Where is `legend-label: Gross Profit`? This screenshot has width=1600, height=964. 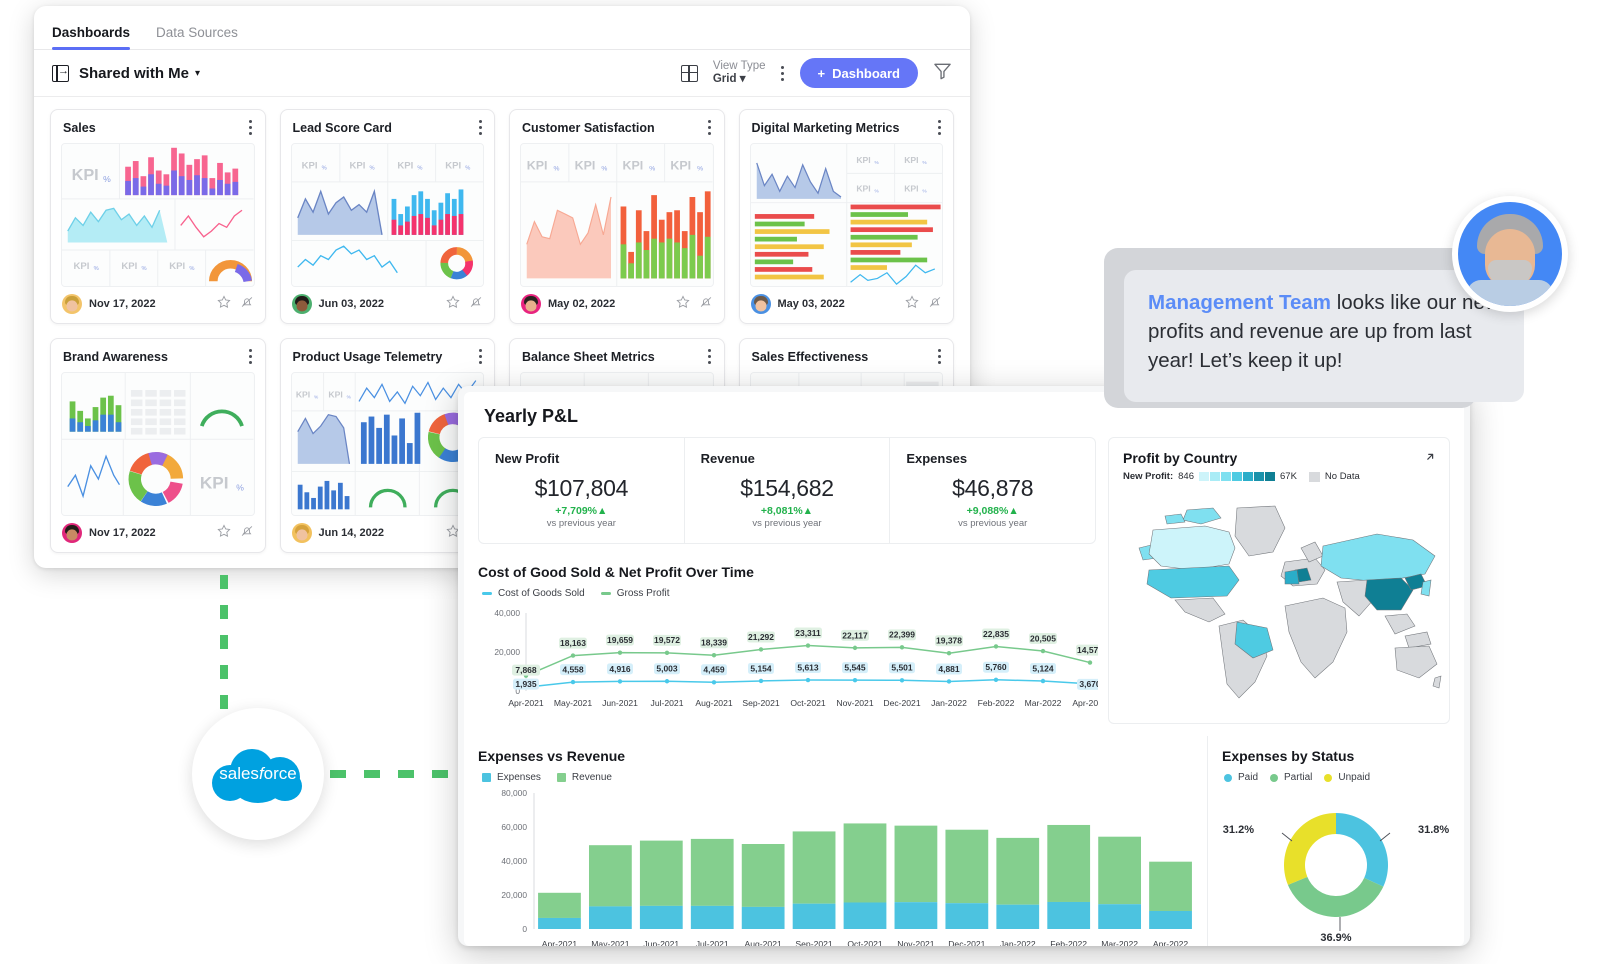 legend-label: Gross Profit is located at coordinates (643, 593).